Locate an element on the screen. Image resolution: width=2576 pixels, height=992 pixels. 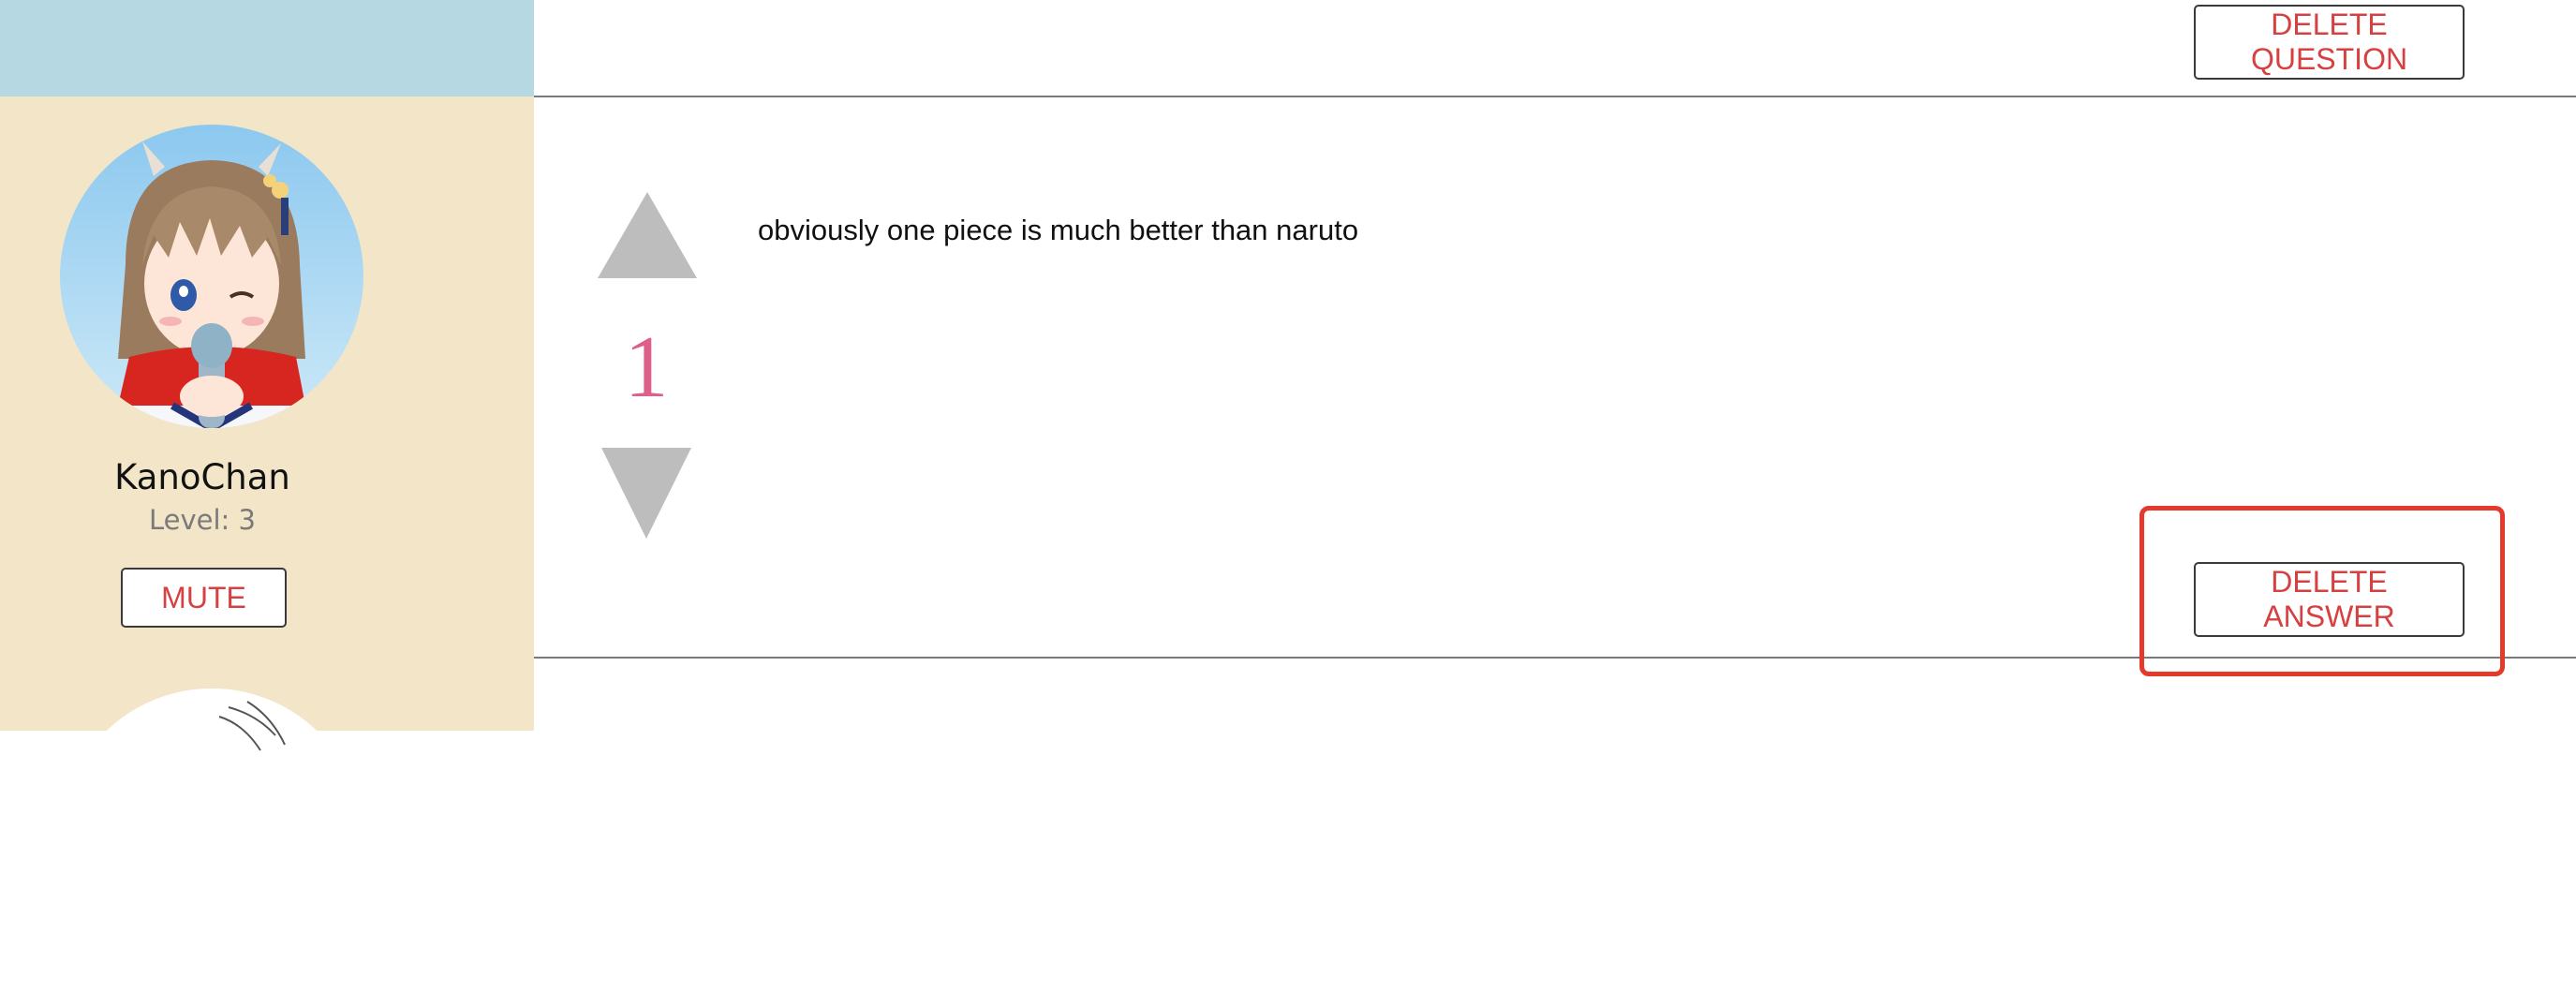
avatar is located at coordinates (211, 277).